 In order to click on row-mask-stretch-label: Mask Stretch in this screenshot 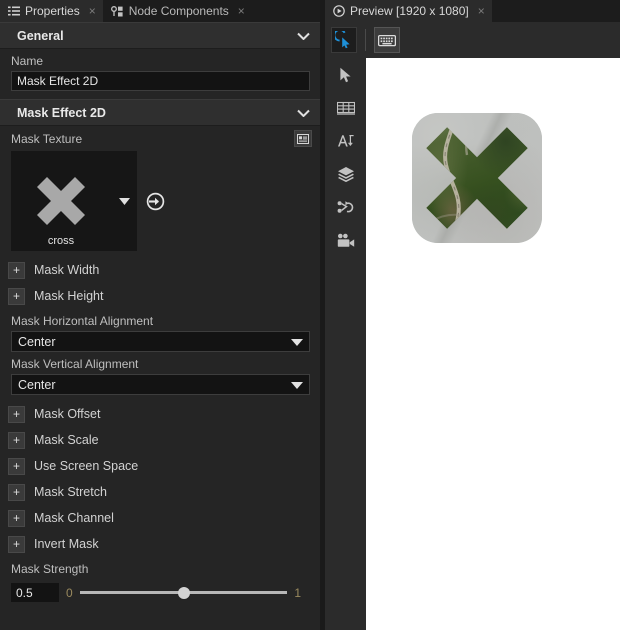, I will do `click(70, 492)`.